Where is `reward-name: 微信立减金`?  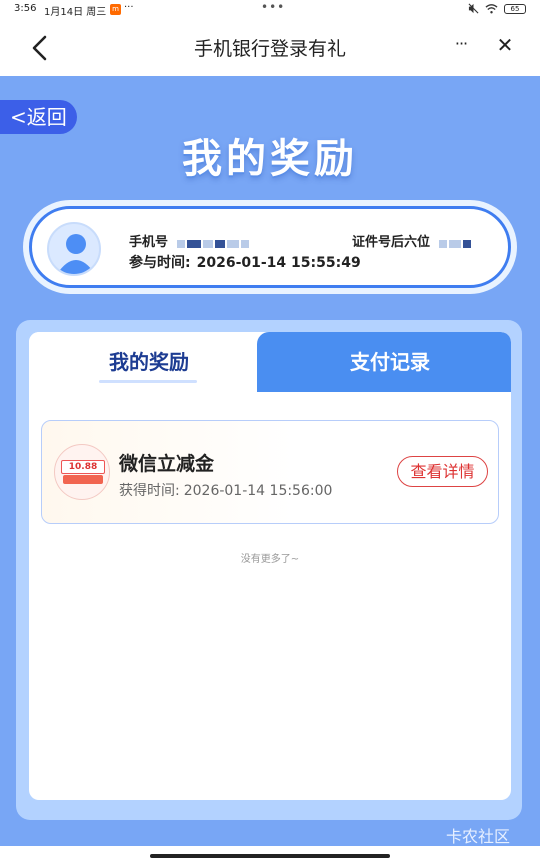
reward-name: 微信立减金 is located at coordinates (167, 464).